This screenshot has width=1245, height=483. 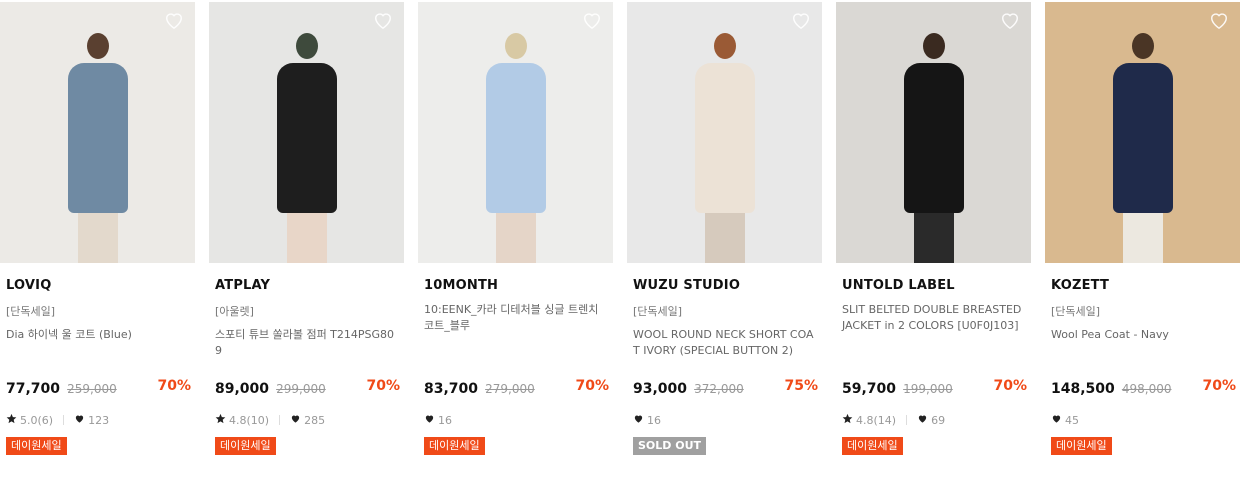 I want to click on product-name: 스포티 튜브 쏠라볼 점퍼 T214PSG809, so click(x=307, y=343).